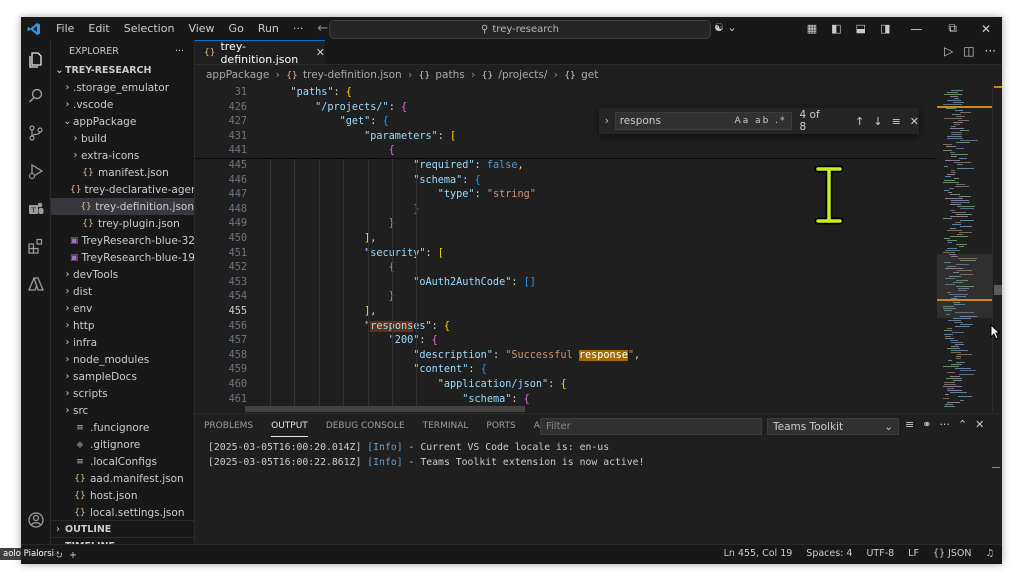 The height and width of the screenshot is (586, 1024). What do you see at coordinates (122, 223) in the screenshot?
I see `tree-item: {} trey-plugin.json` at bounding box center [122, 223].